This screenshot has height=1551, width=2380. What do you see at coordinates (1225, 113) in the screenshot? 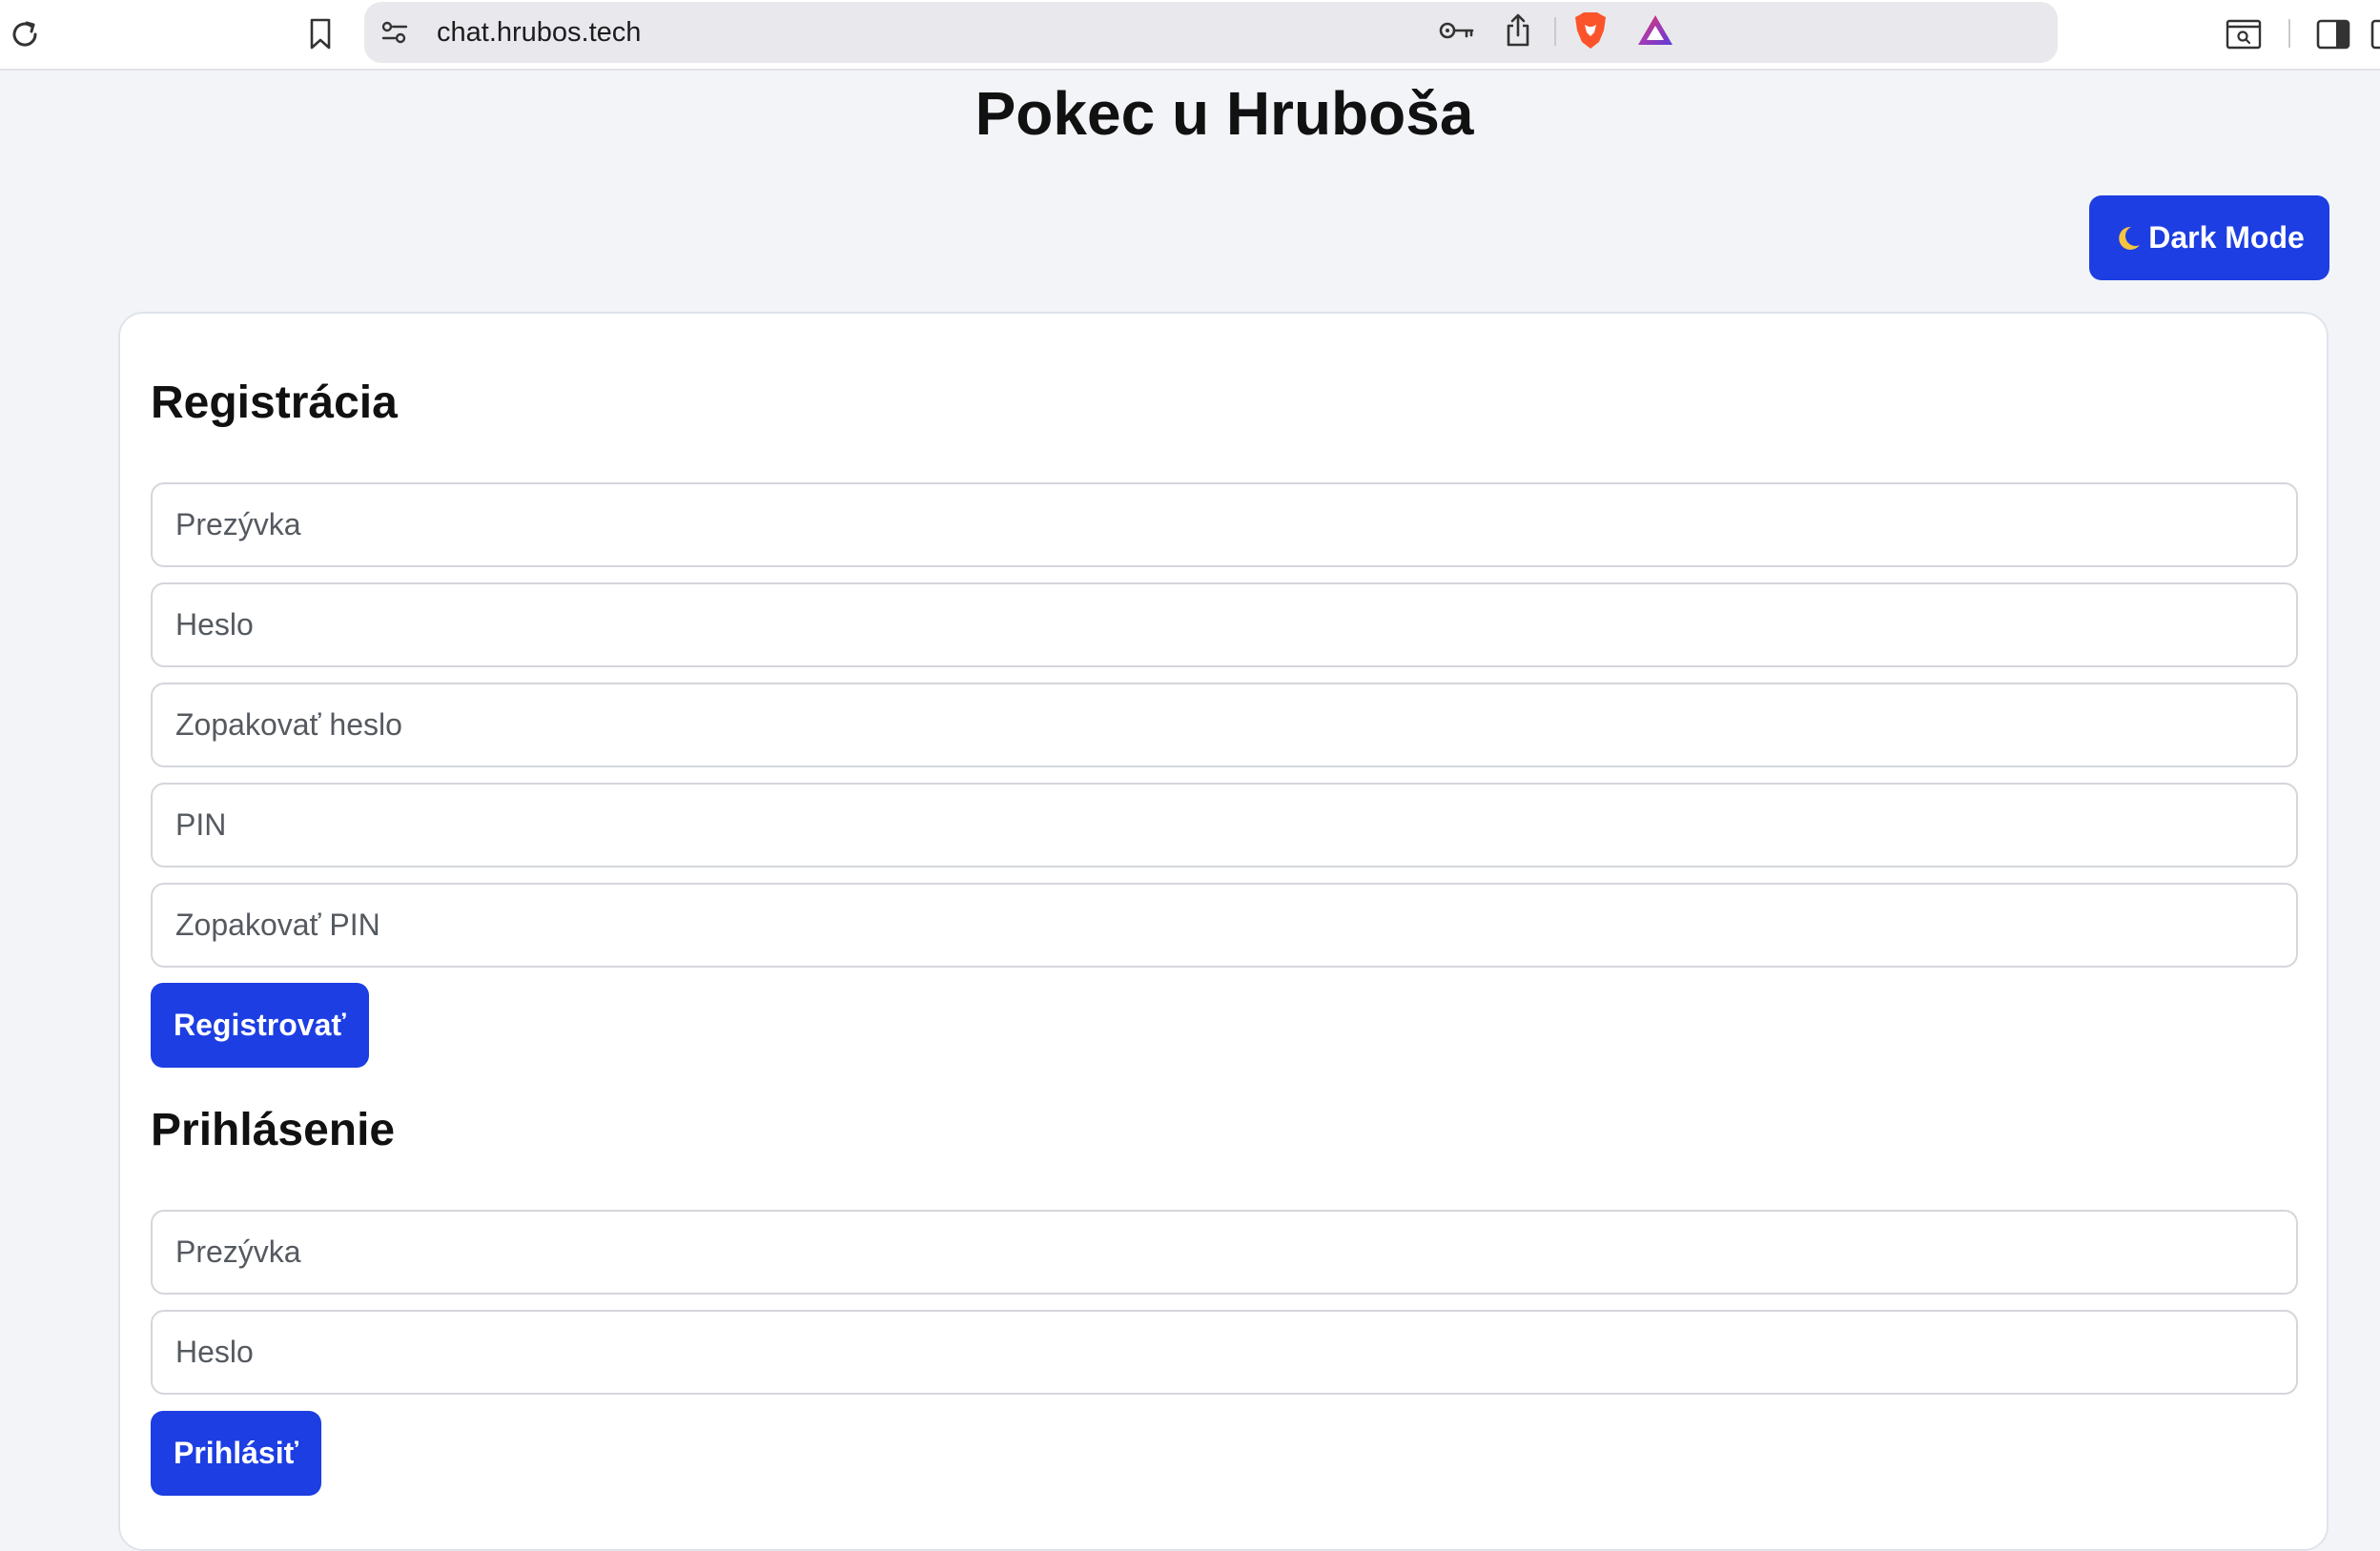
I see `page-title: Pokec u Hruboša` at bounding box center [1225, 113].